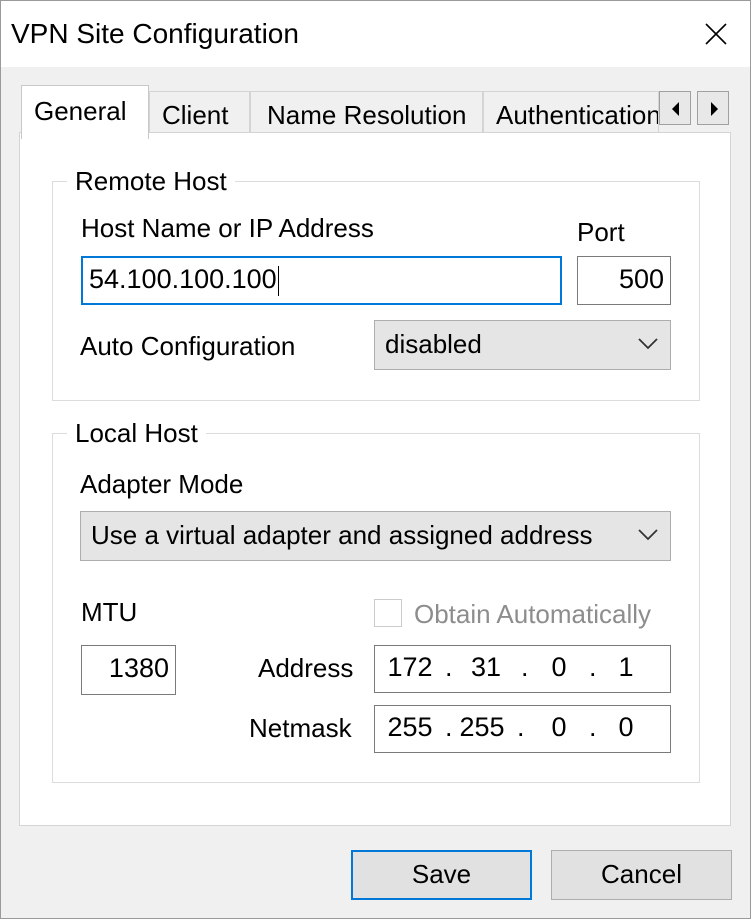 Image resolution: width=751 pixels, height=919 pixels. Describe the element at coordinates (559, 727) in the screenshot. I see `netmask-octet-3: 0` at that location.